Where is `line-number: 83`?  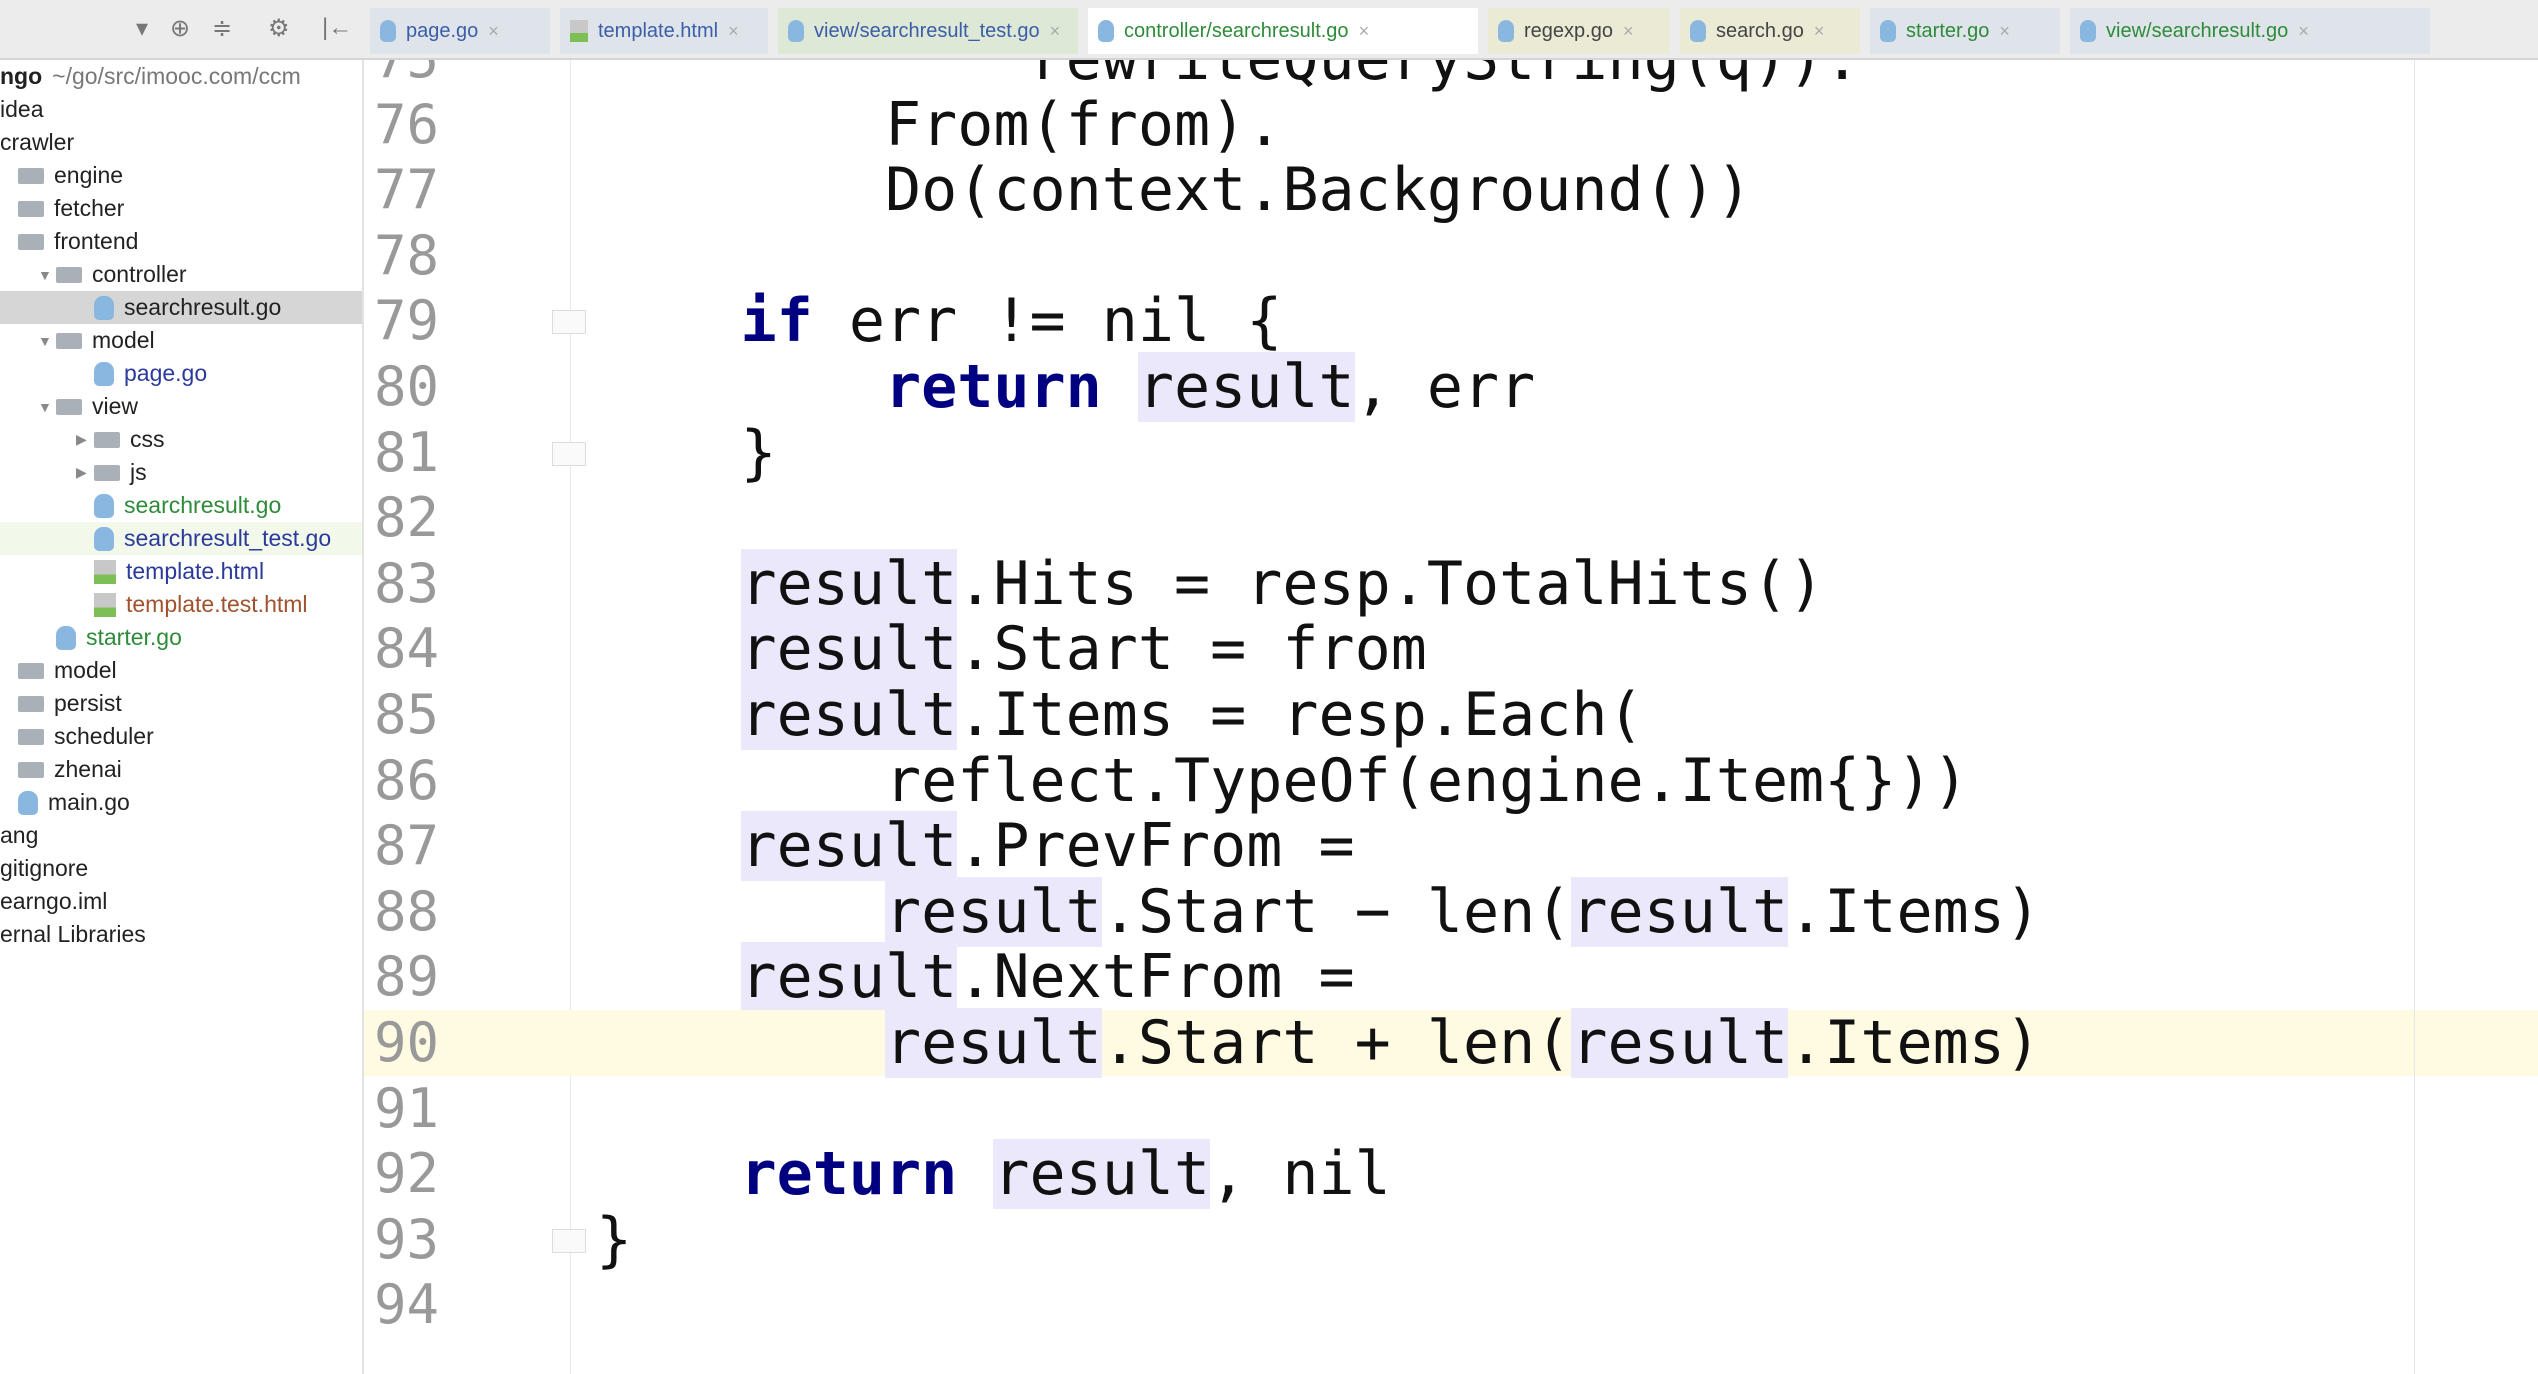
line-number: 83 is located at coordinates (407, 583).